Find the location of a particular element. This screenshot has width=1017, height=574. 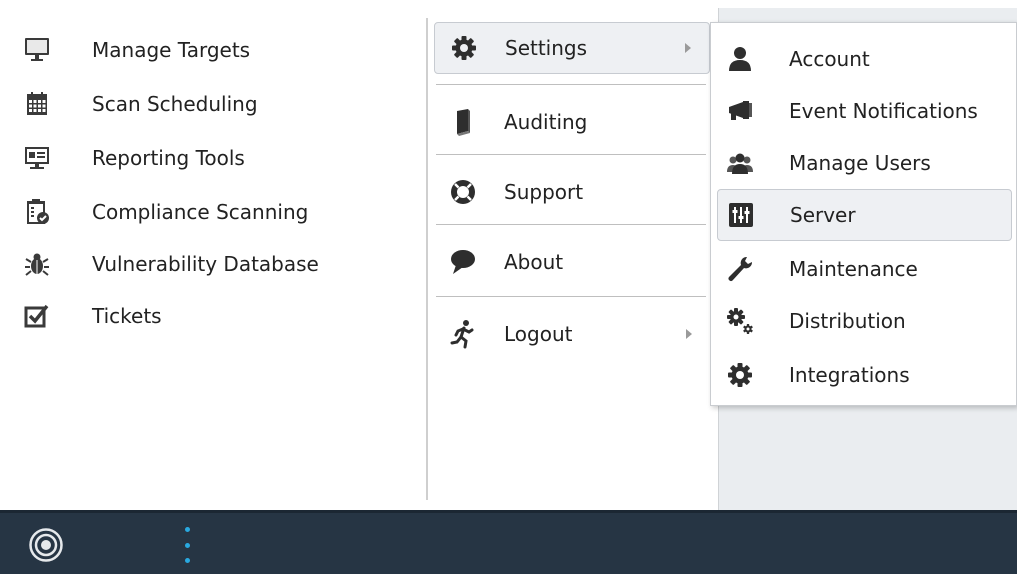

compliance-clipboard-icon is located at coordinates (45, 212).